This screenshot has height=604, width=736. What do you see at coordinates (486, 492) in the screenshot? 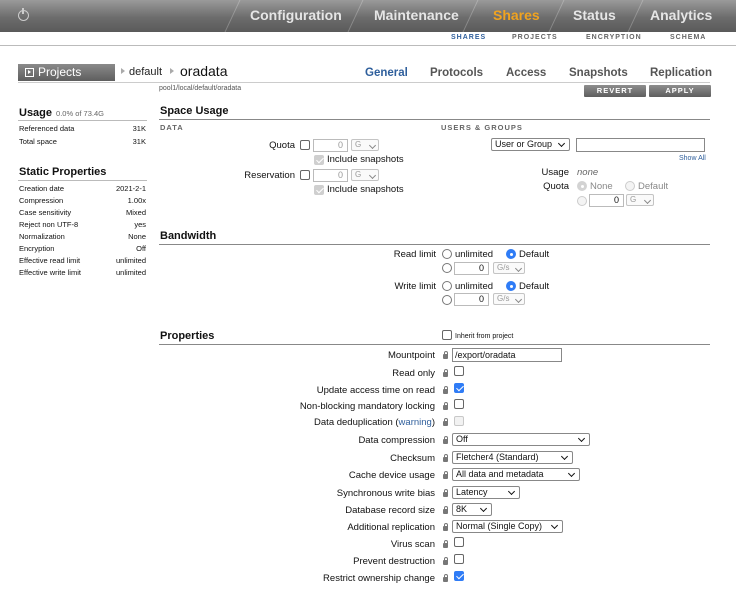
I see `logbias-select: Latency` at bounding box center [486, 492].